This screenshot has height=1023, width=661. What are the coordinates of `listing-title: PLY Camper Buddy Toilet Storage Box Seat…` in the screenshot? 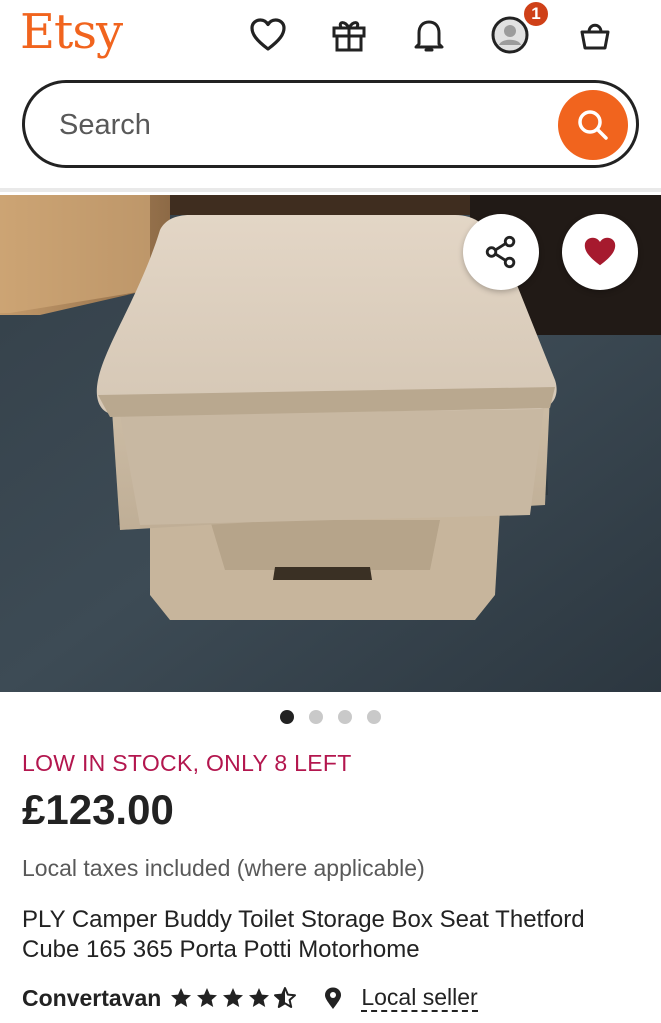 It's located at (303, 934).